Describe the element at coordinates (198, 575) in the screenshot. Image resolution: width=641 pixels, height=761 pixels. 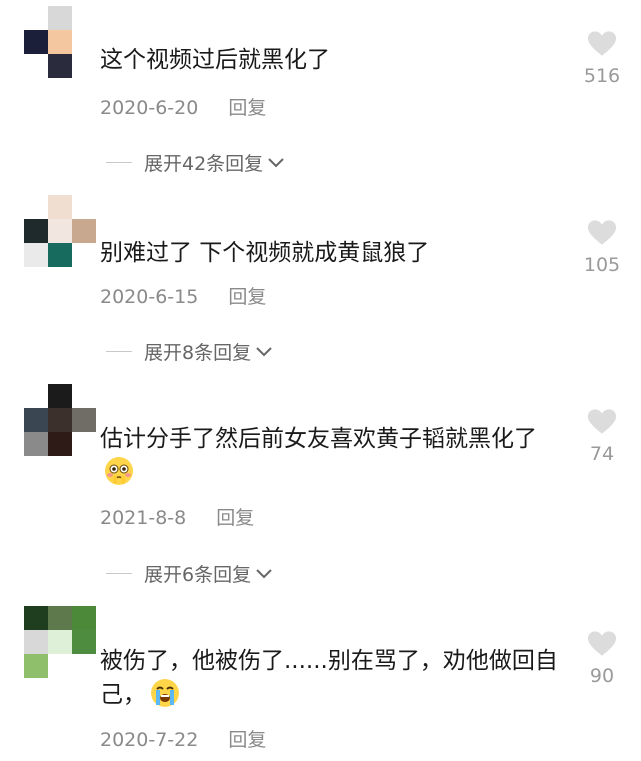
I see `expand-replies-label: 展开6条回复` at that location.